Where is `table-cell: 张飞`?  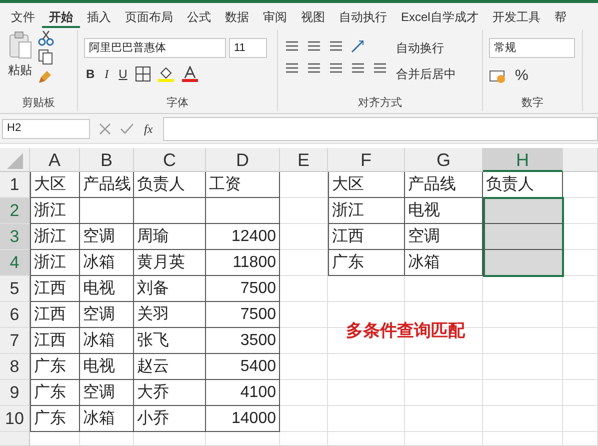
table-cell: 张飞 is located at coordinates (170, 341).